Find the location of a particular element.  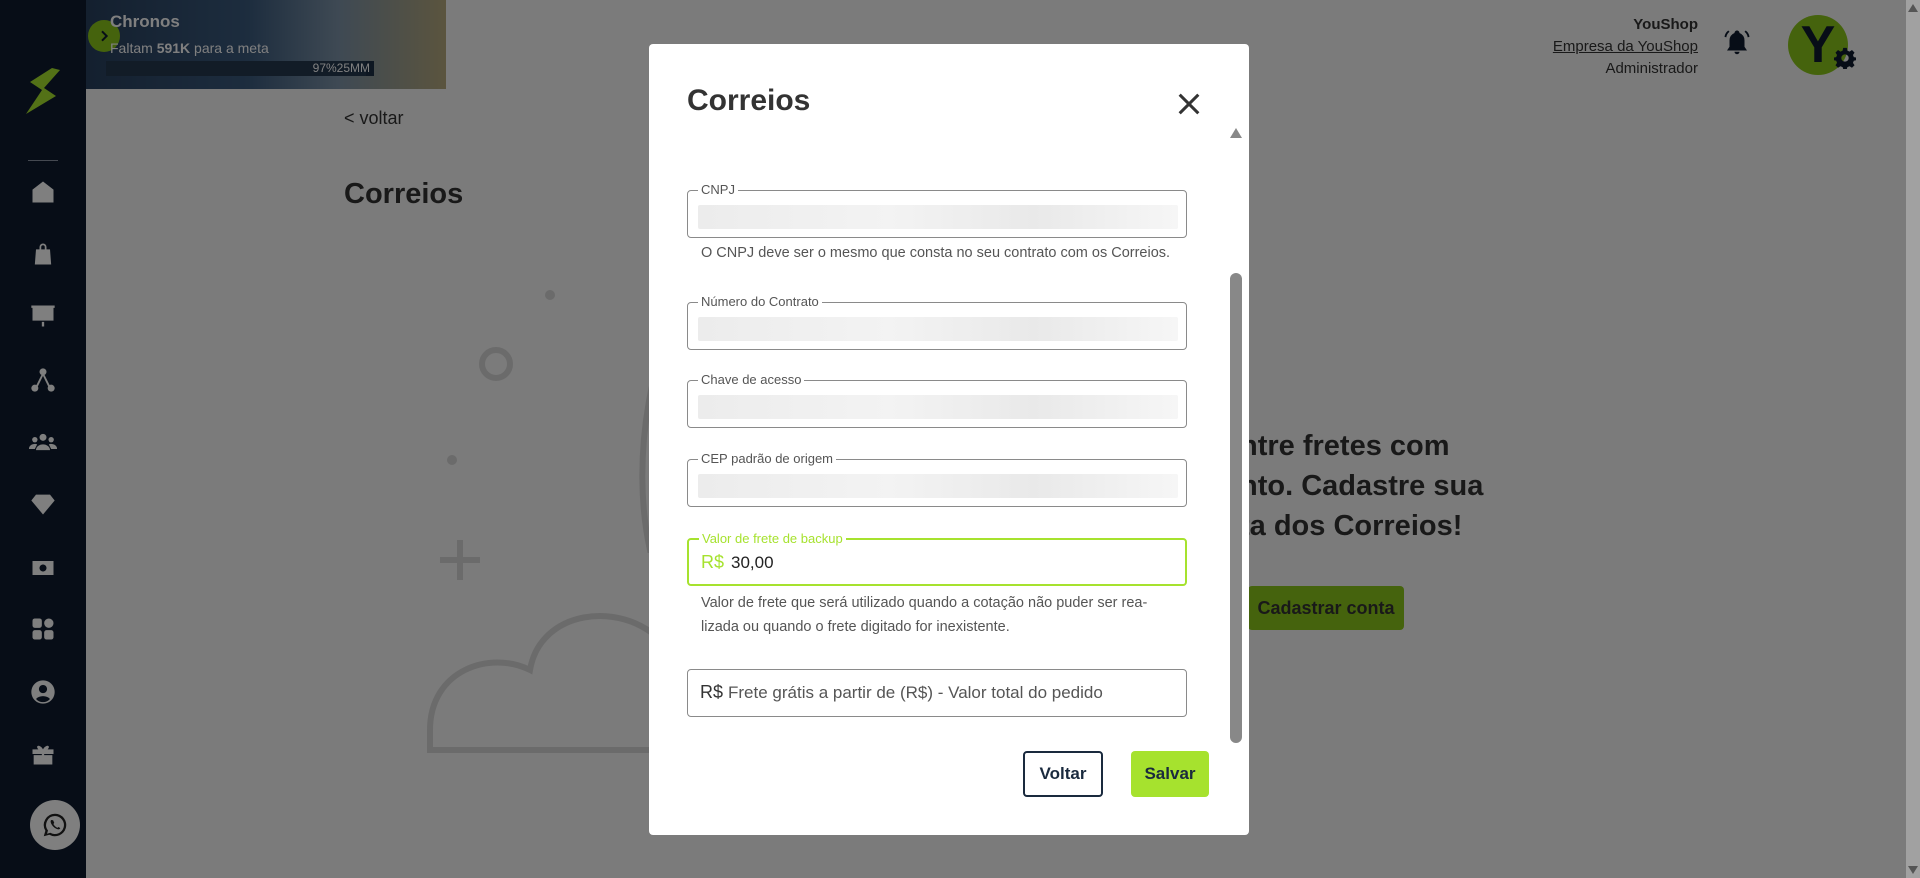

chave-acesso-label: Chave de acesso is located at coordinates (751, 380).